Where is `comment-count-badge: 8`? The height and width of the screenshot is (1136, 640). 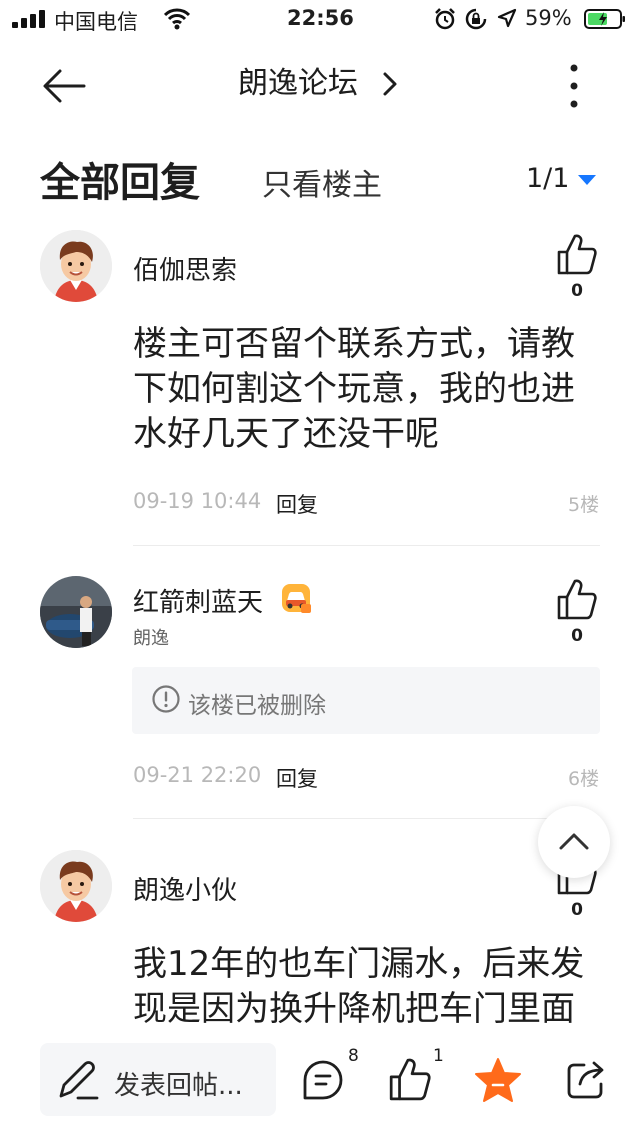
comment-count-badge: 8 is located at coordinates (353, 1056).